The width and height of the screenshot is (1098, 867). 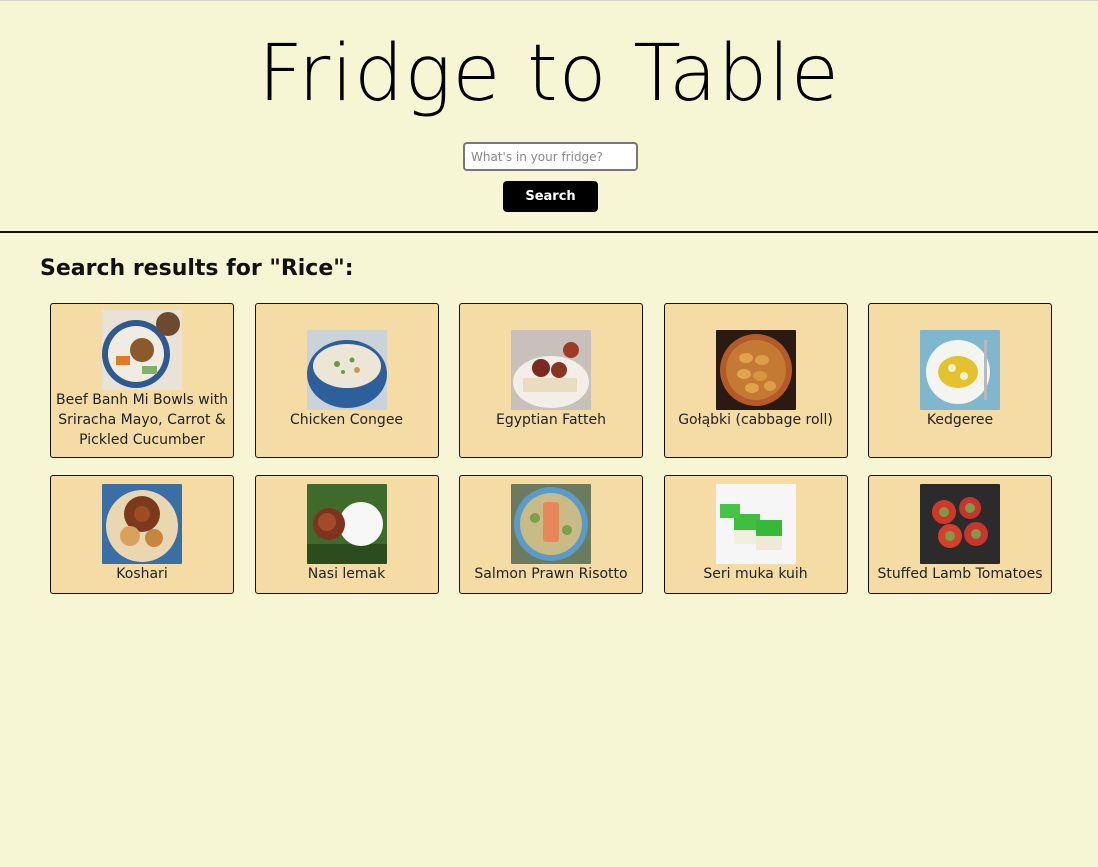 What do you see at coordinates (960, 574) in the screenshot?
I see `recipe-card-label: Stuffed Lamb Tomatoes` at bounding box center [960, 574].